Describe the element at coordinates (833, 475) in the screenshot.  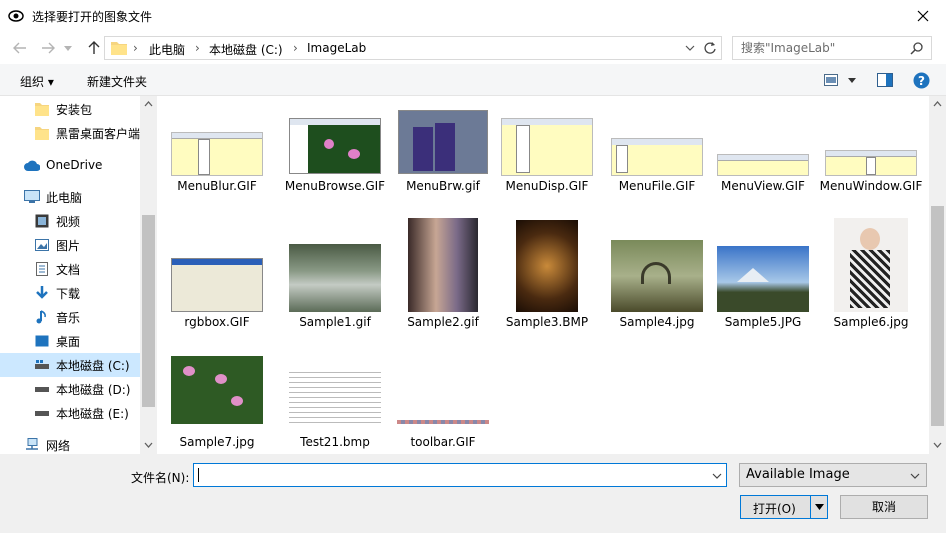
I see `file-type-select: Available Image` at that location.